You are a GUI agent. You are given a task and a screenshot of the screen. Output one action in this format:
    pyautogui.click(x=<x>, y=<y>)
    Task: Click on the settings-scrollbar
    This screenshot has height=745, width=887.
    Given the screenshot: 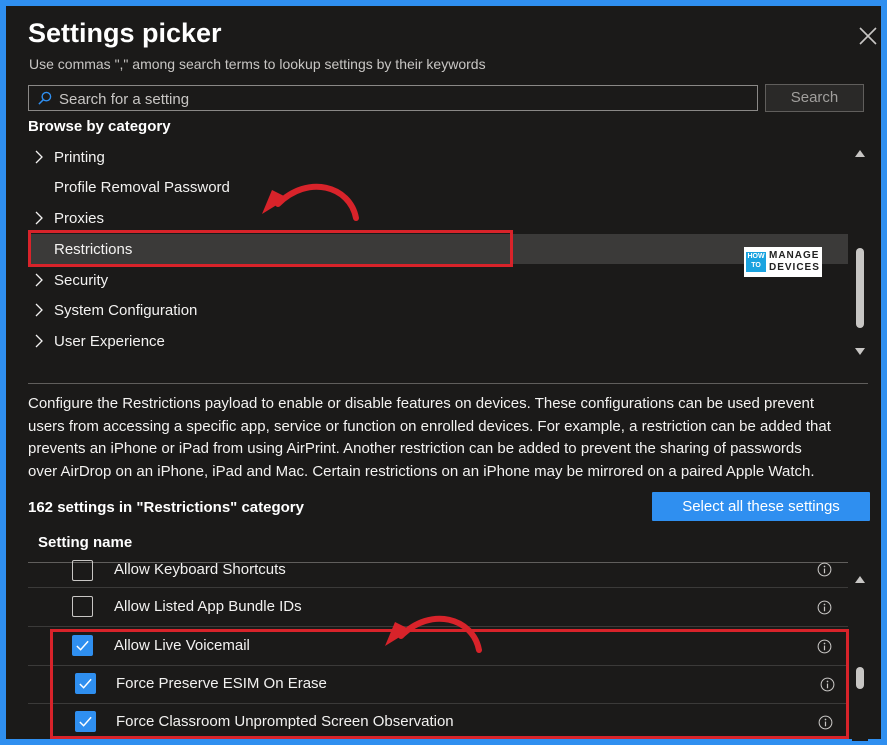 What is the action you would take?
    pyautogui.click(x=860, y=653)
    